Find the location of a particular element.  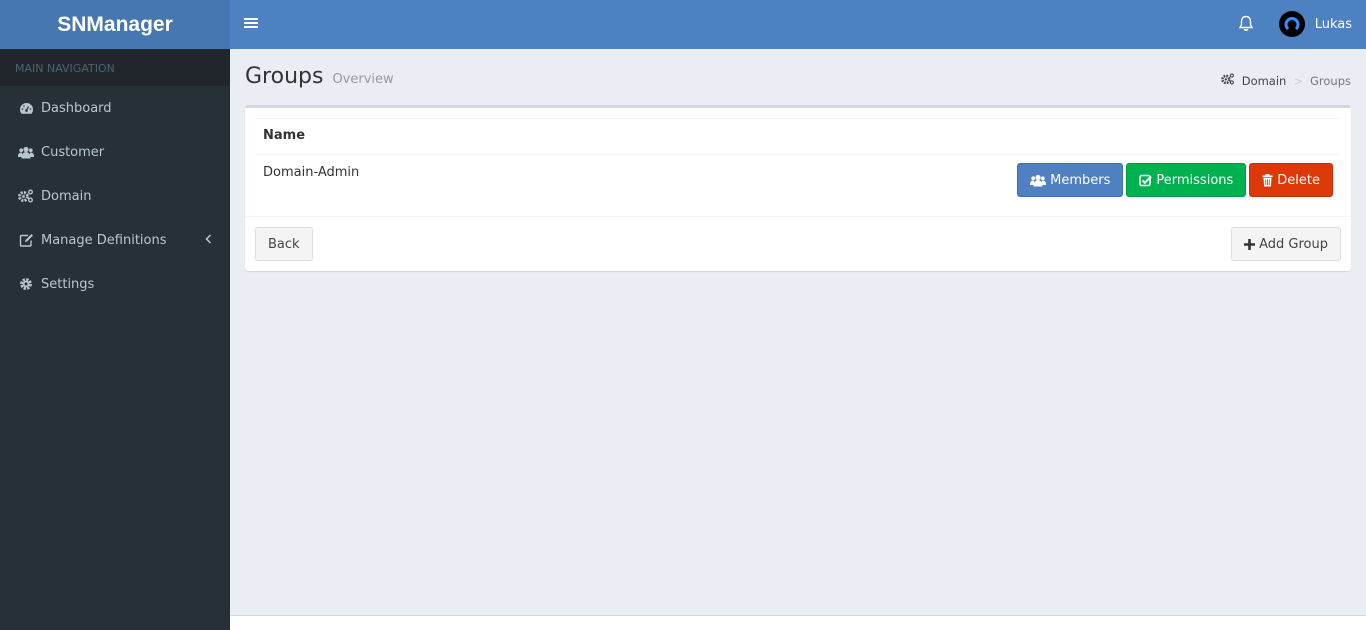

sidebar-item-dashboard: Dashboard is located at coordinates (115, 108).